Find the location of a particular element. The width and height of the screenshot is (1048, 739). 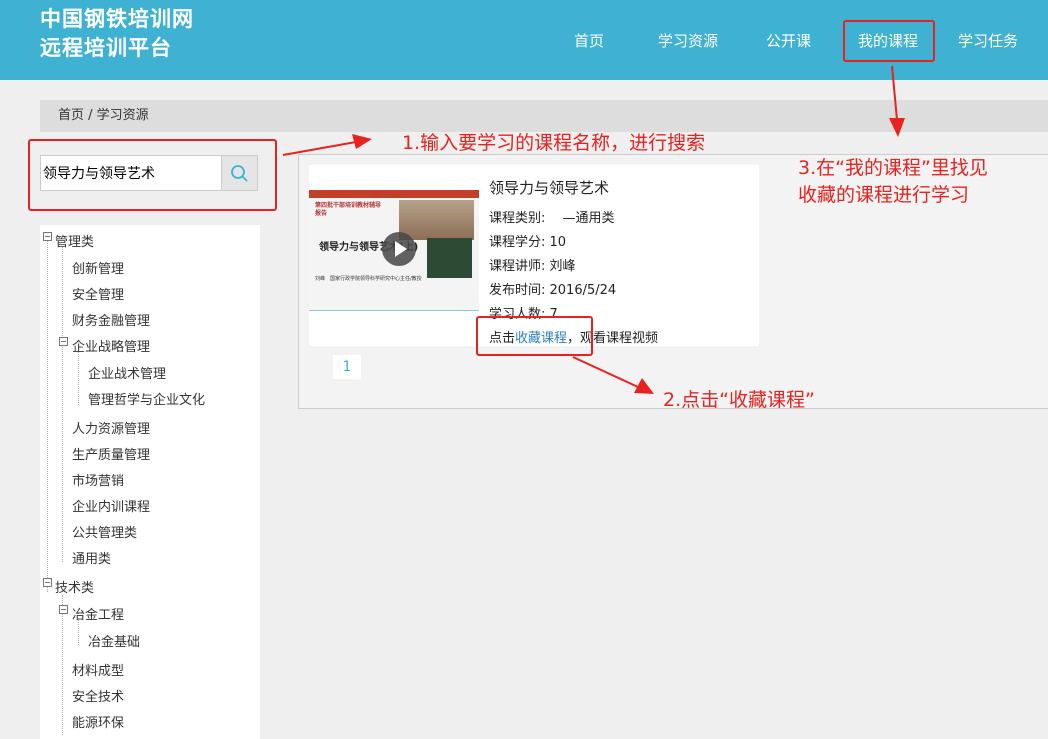

annotation-step3-line1: 3.在“我的课程”里找见 is located at coordinates (893, 168).